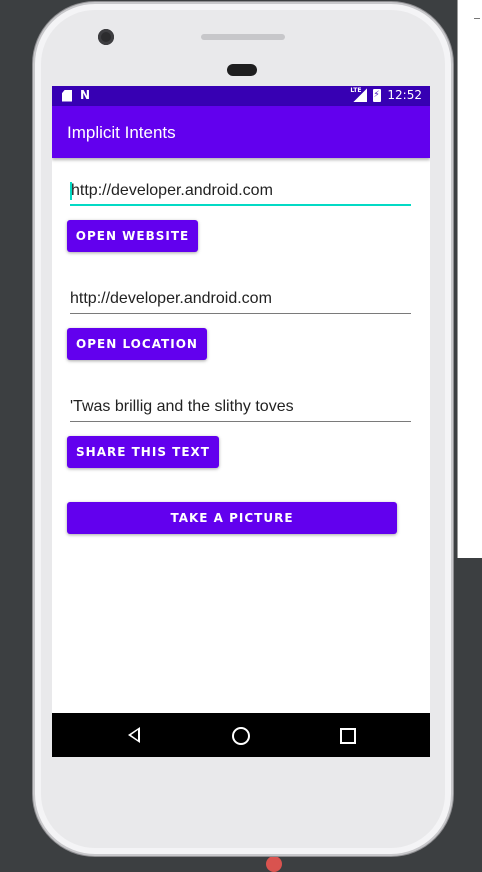 The height and width of the screenshot is (872, 482). I want to click on network-type-label: LTE, so click(356, 90).